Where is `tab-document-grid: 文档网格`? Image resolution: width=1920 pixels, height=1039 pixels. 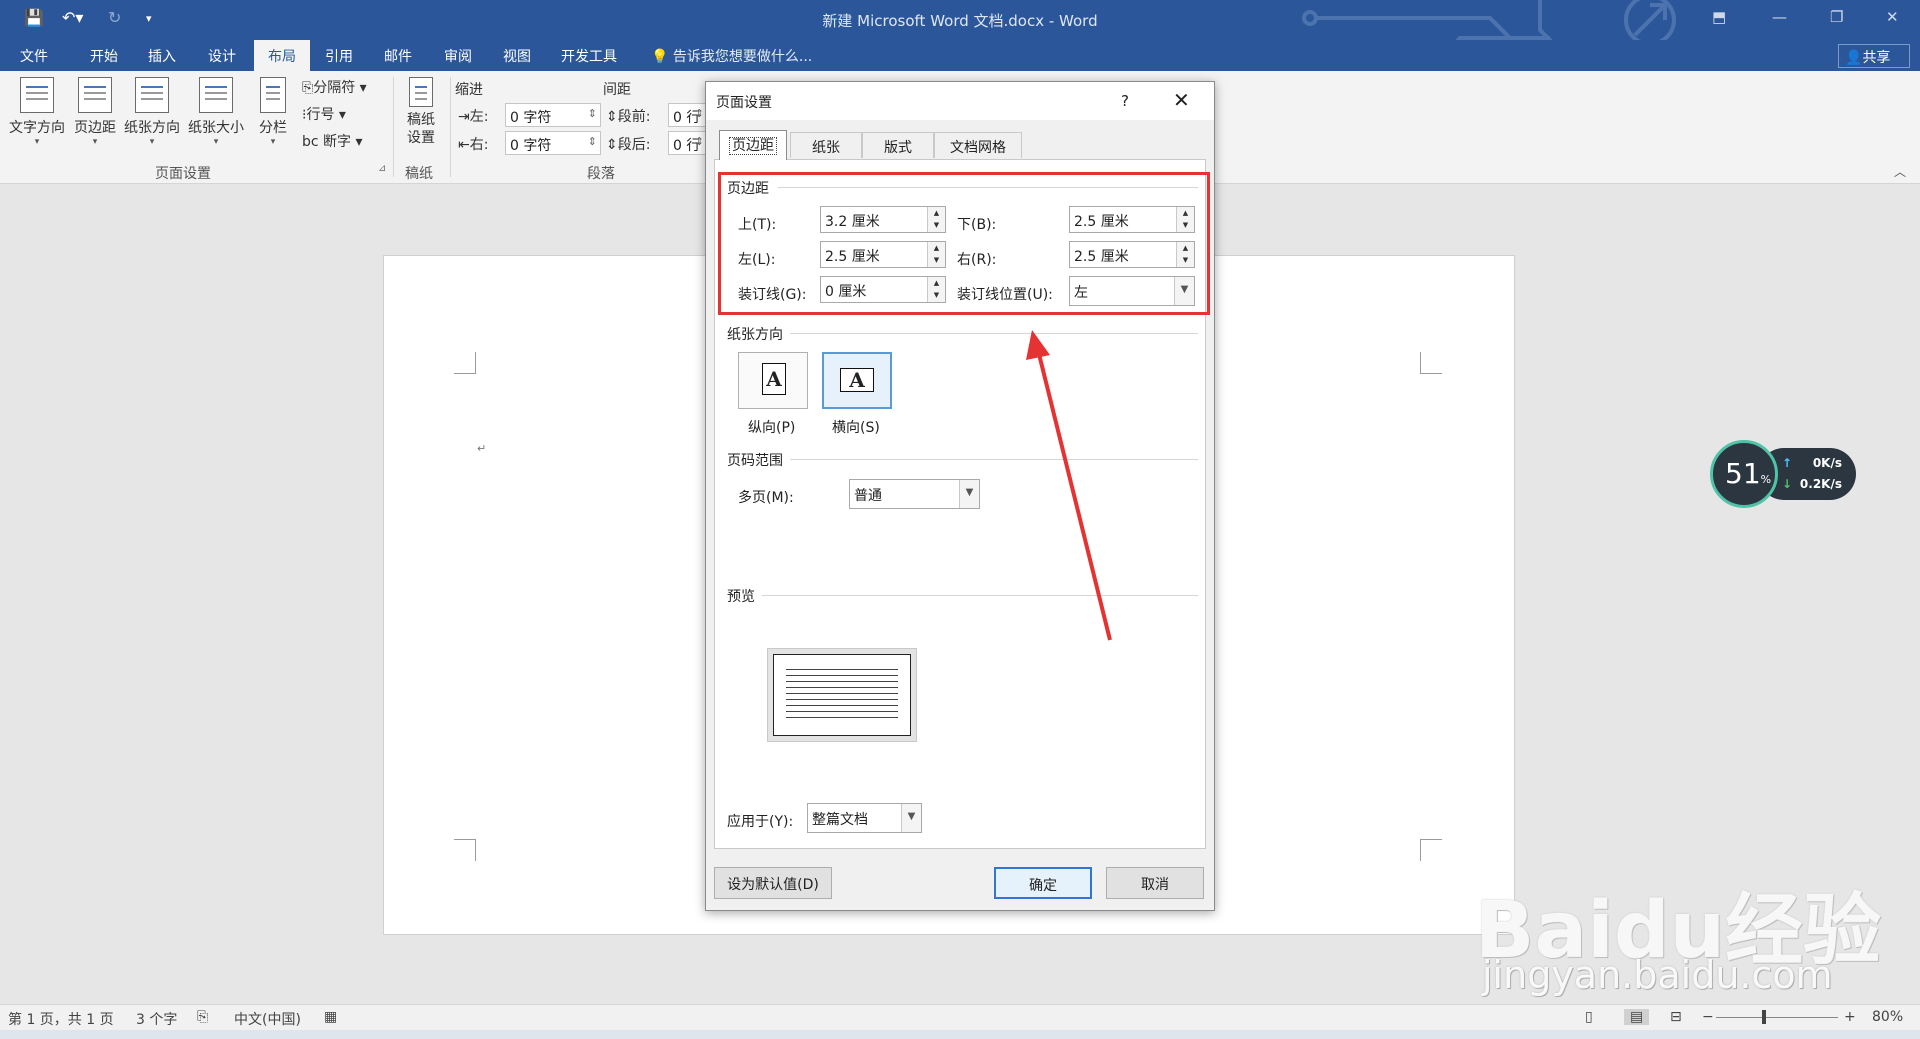 tab-document-grid: 文档网格 is located at coordinates (978, 145).